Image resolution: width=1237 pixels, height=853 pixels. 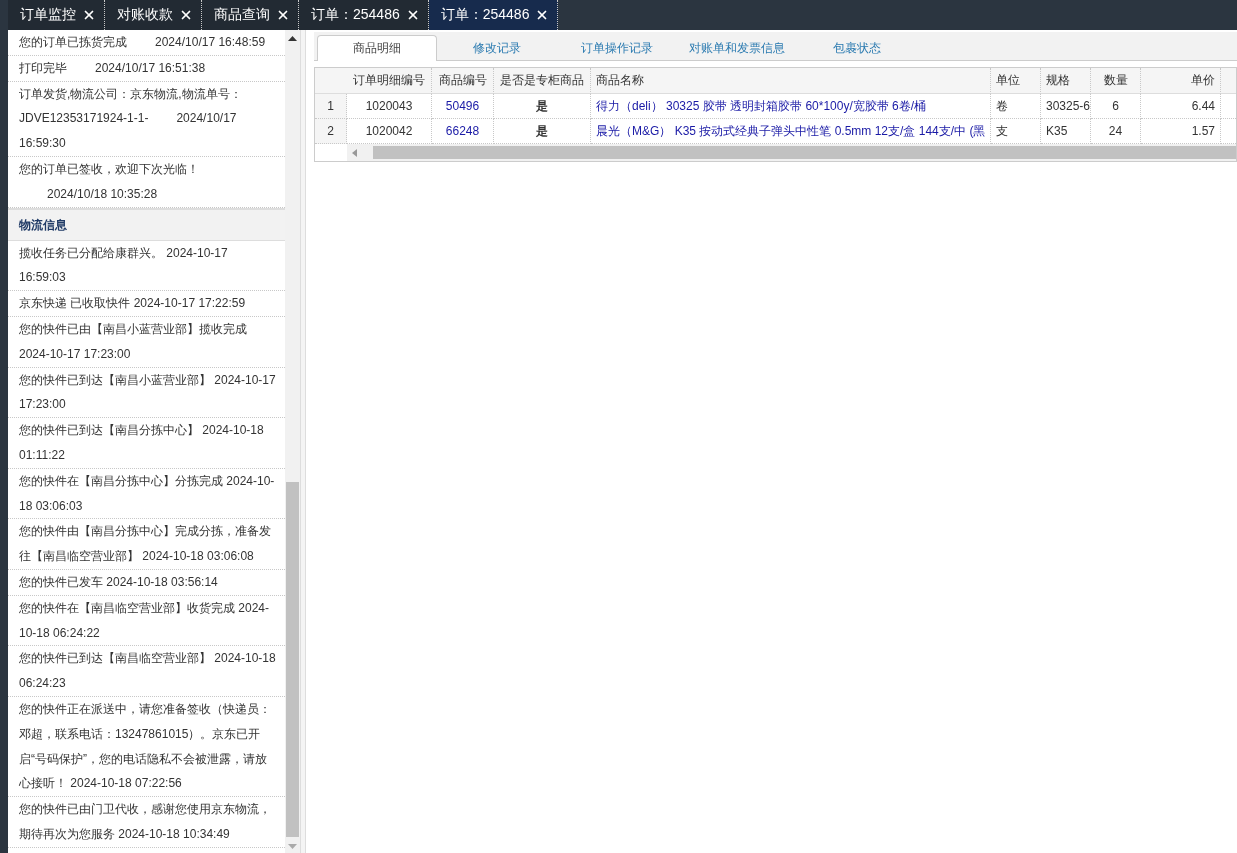 I want to click on column-header: 商品名称, so click(x=791, y=81).